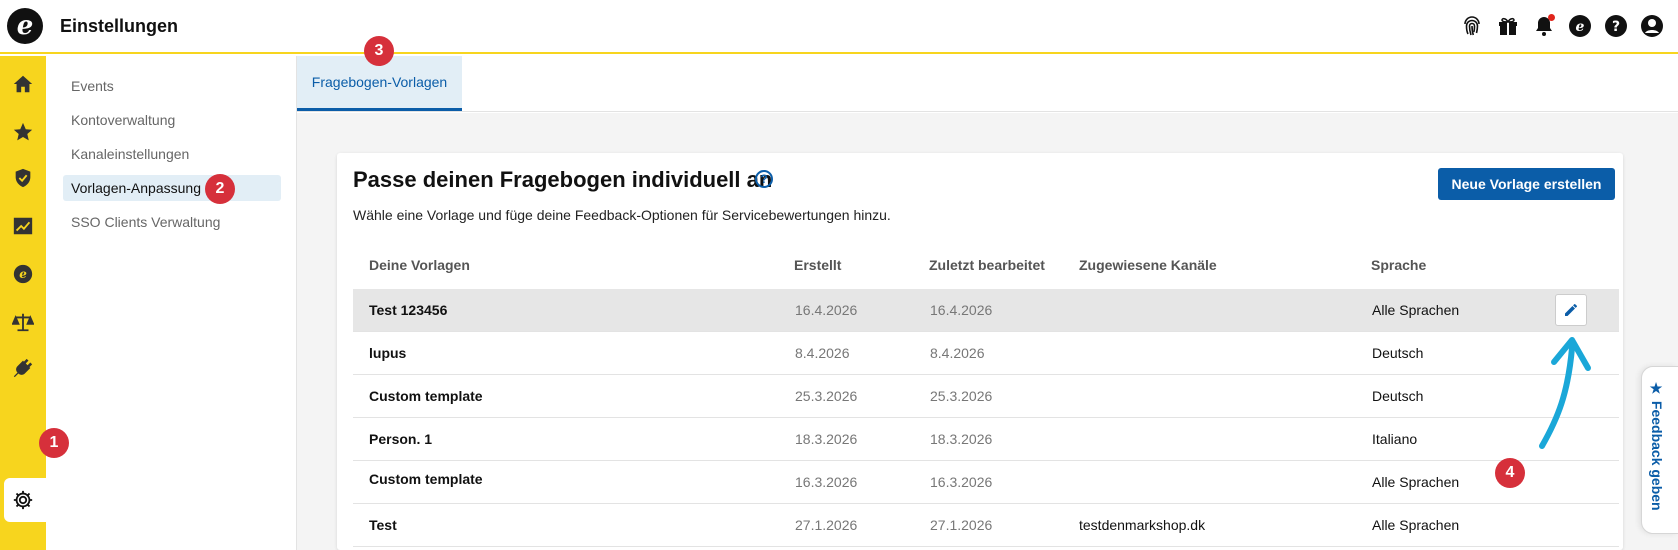  I want to click on annotation-badge-1: 1, so click(54, 443).